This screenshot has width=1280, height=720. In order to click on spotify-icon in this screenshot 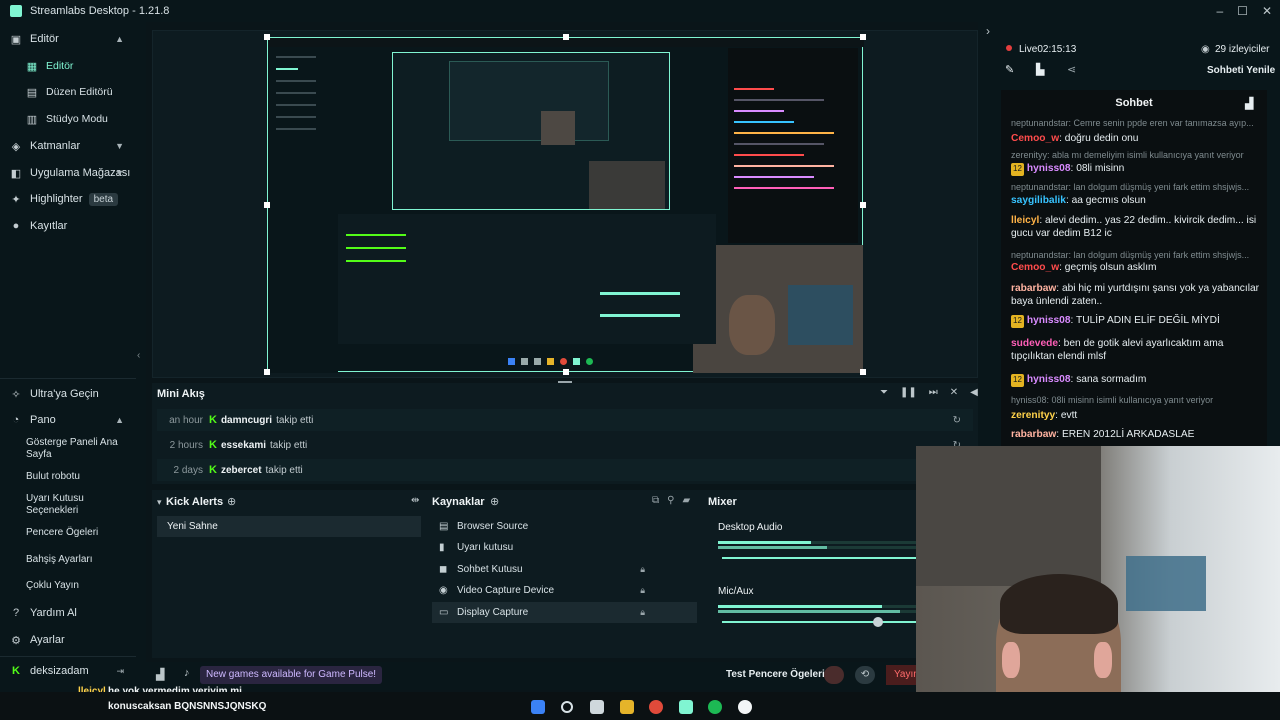, I will do `click(715, 707)`.